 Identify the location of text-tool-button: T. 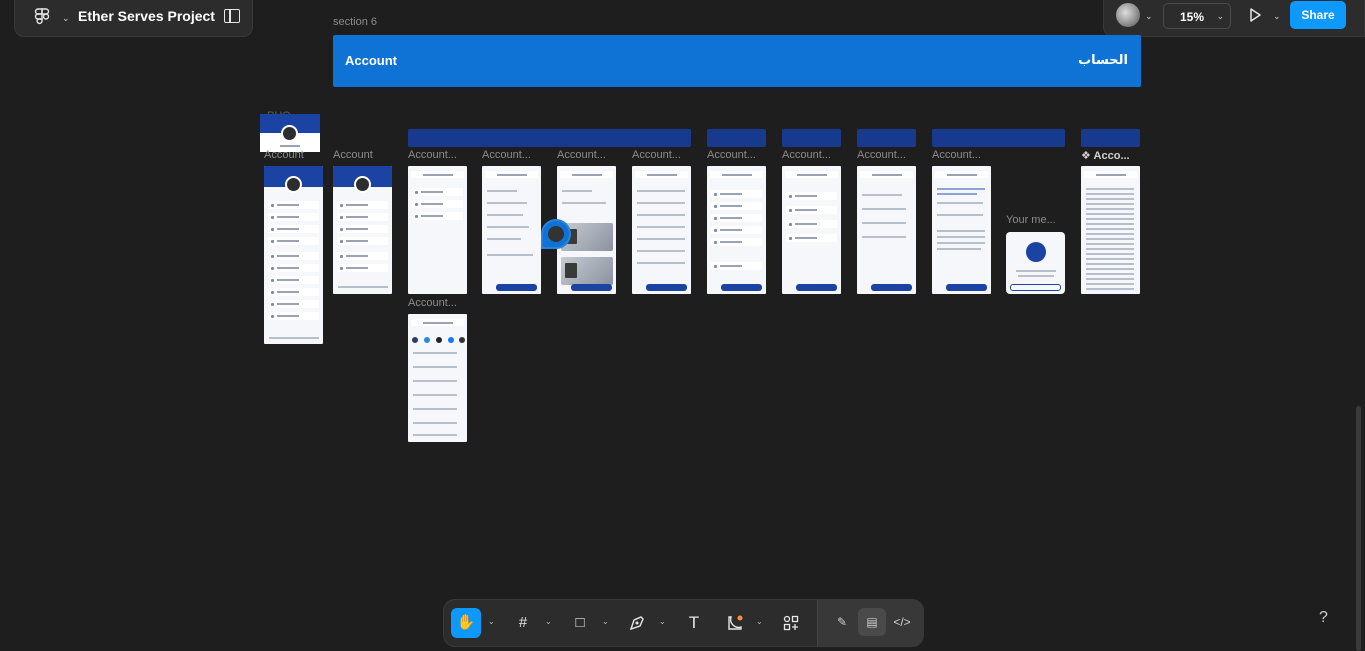
(694, 623).